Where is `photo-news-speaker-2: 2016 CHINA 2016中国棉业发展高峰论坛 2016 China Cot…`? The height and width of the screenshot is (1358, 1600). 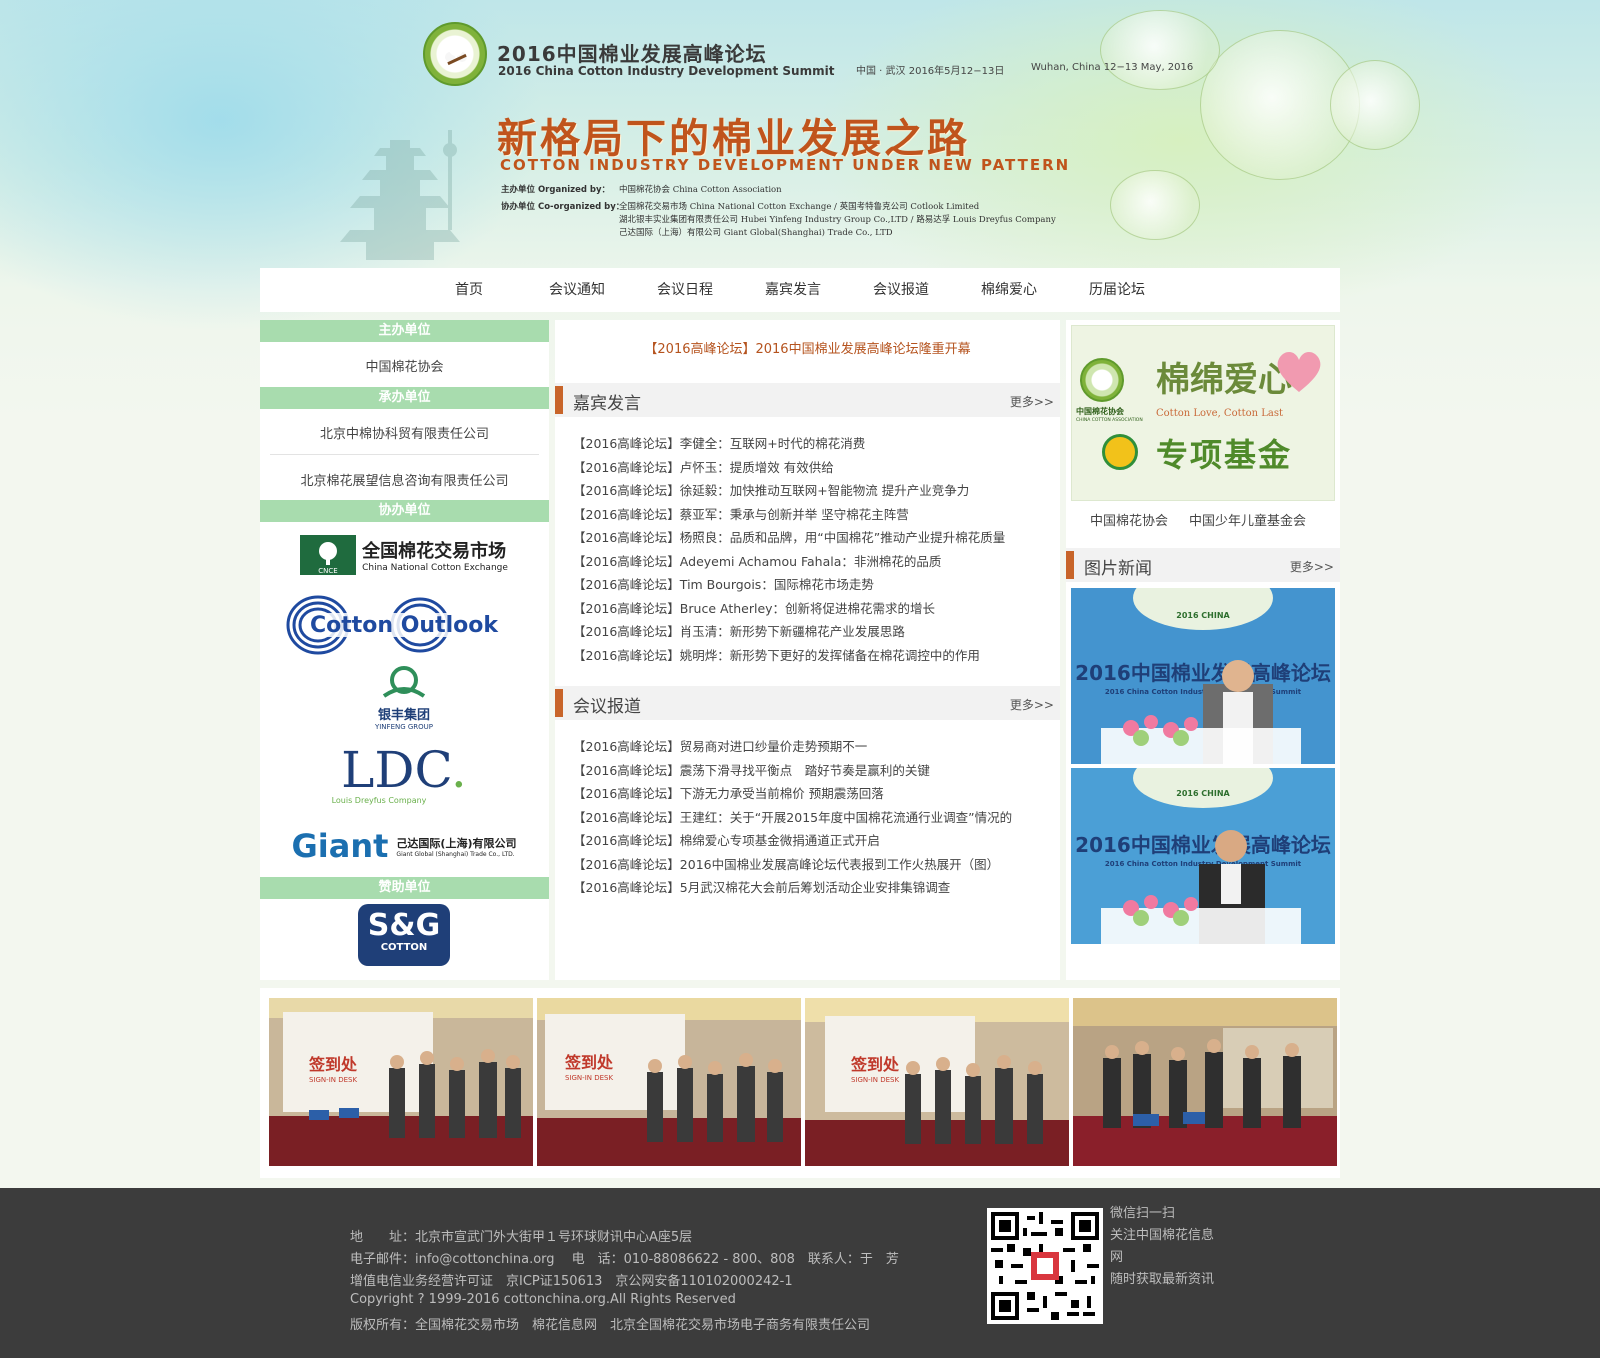 photo-news-speaker-2: 2016 CHINA 2016中国棉业发展高峰论坛 2016 China Cot… is located at coordinates (1203, 856).